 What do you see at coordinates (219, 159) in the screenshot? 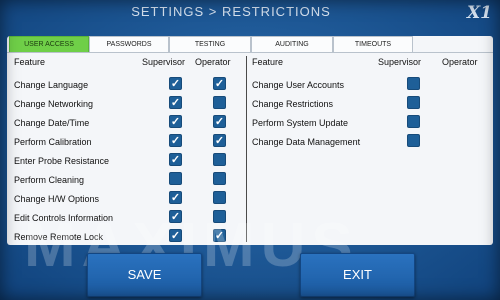
I see `operator-checkbox-enter-probe-resistance: ✓` at bounding box center [219, 159].